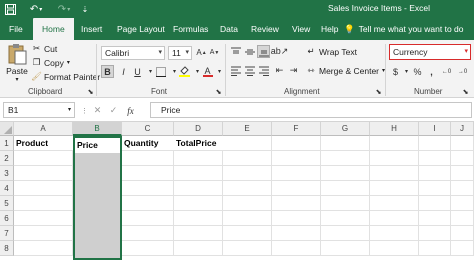 The width and height of the screenshot is (474, 260). What do you see at coordinates (97, 129) in the screenshot?
I see `column-header-b: B` at bounding box center [97, 129].